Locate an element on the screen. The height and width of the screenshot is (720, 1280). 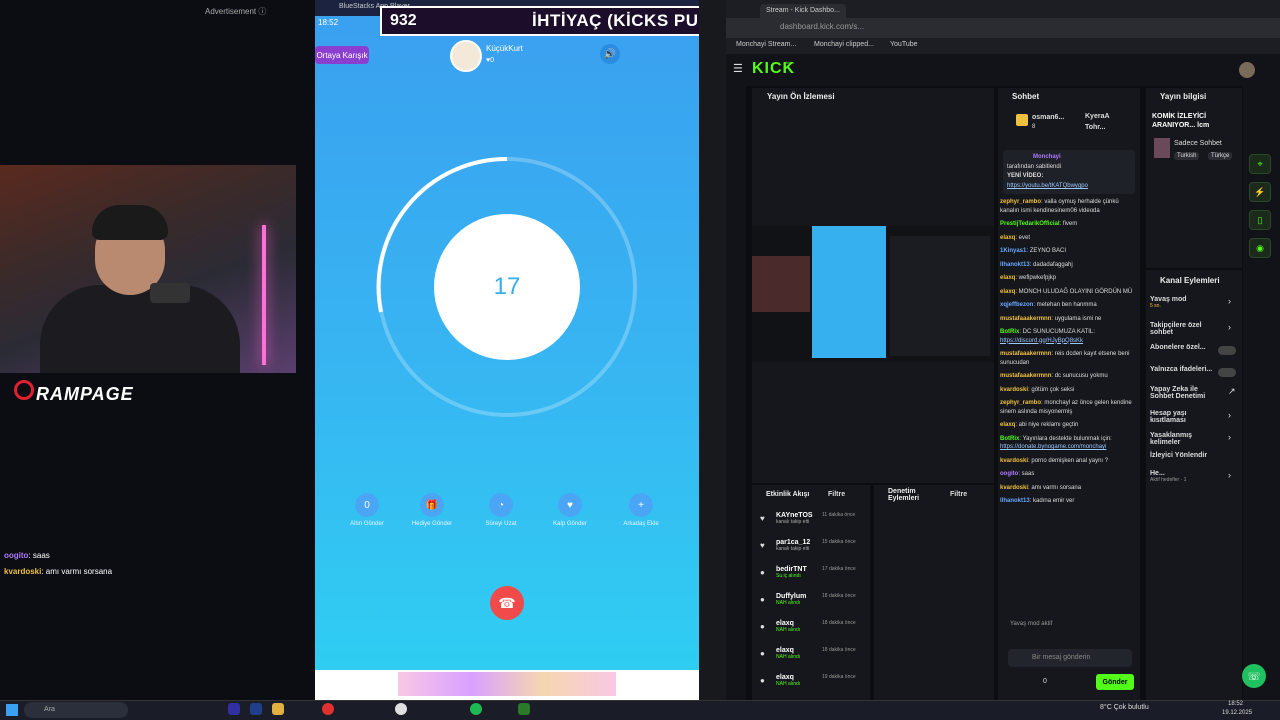
action-label: Süreyi Uzat is located at coordinates (501, 524).